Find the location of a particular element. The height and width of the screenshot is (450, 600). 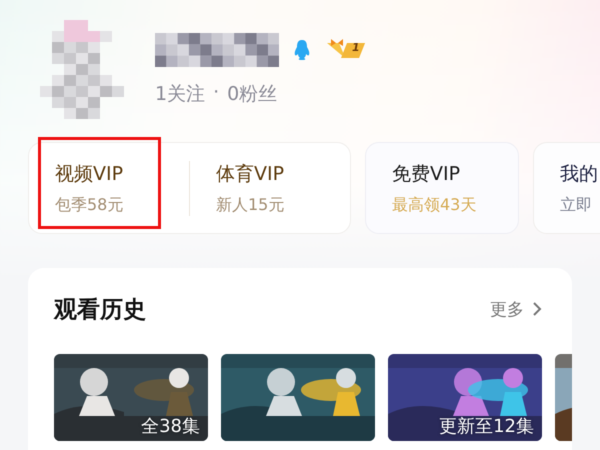

vip-subtitle: 包季58元 is located at coordinates (89, 205).